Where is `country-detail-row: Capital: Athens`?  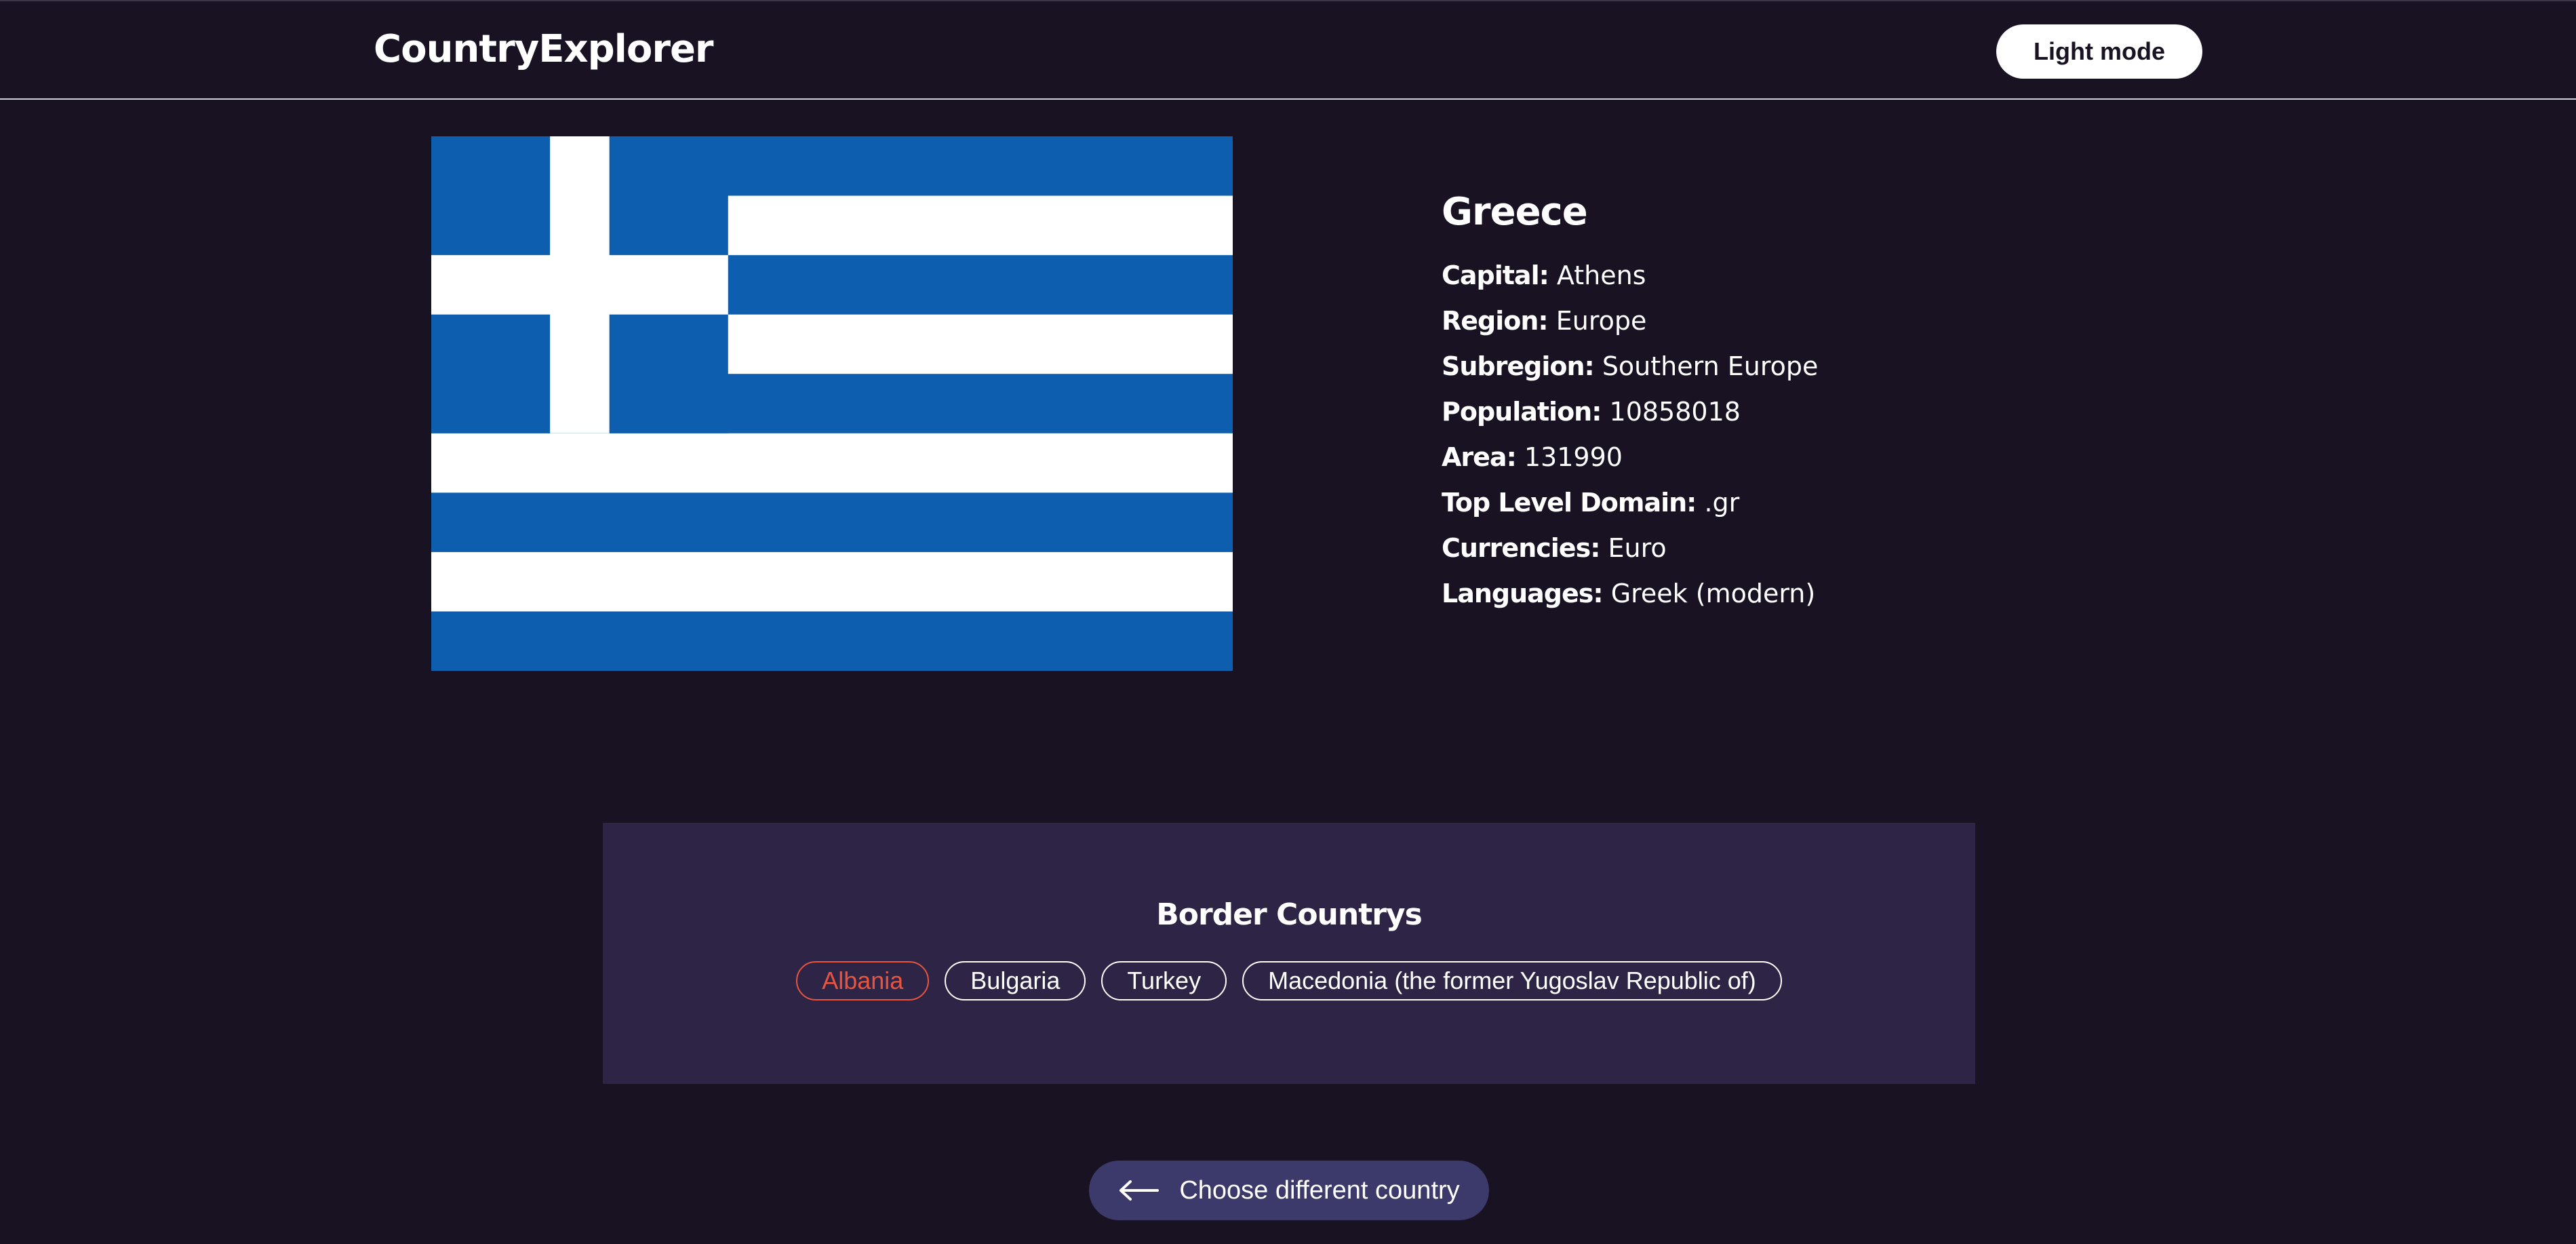 country-detail-row: Capital: Athens is located at coordinates (1630, 275).